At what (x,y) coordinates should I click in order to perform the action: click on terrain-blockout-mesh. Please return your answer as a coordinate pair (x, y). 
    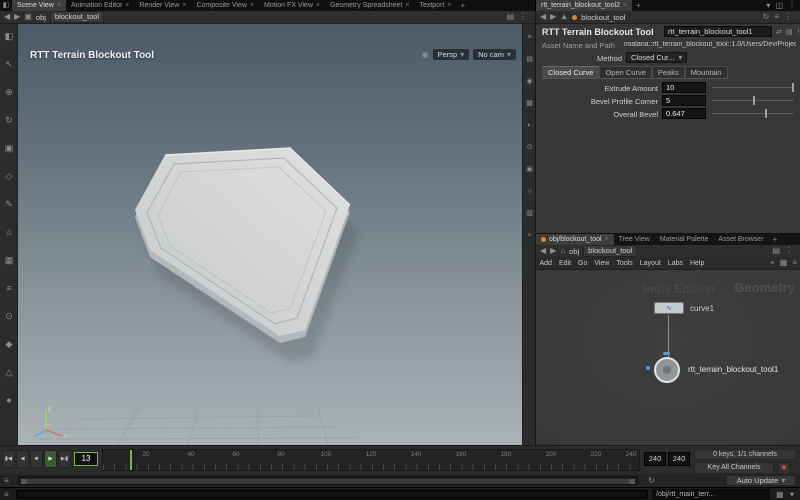
    Looking at the image, I should click on (247, 254).